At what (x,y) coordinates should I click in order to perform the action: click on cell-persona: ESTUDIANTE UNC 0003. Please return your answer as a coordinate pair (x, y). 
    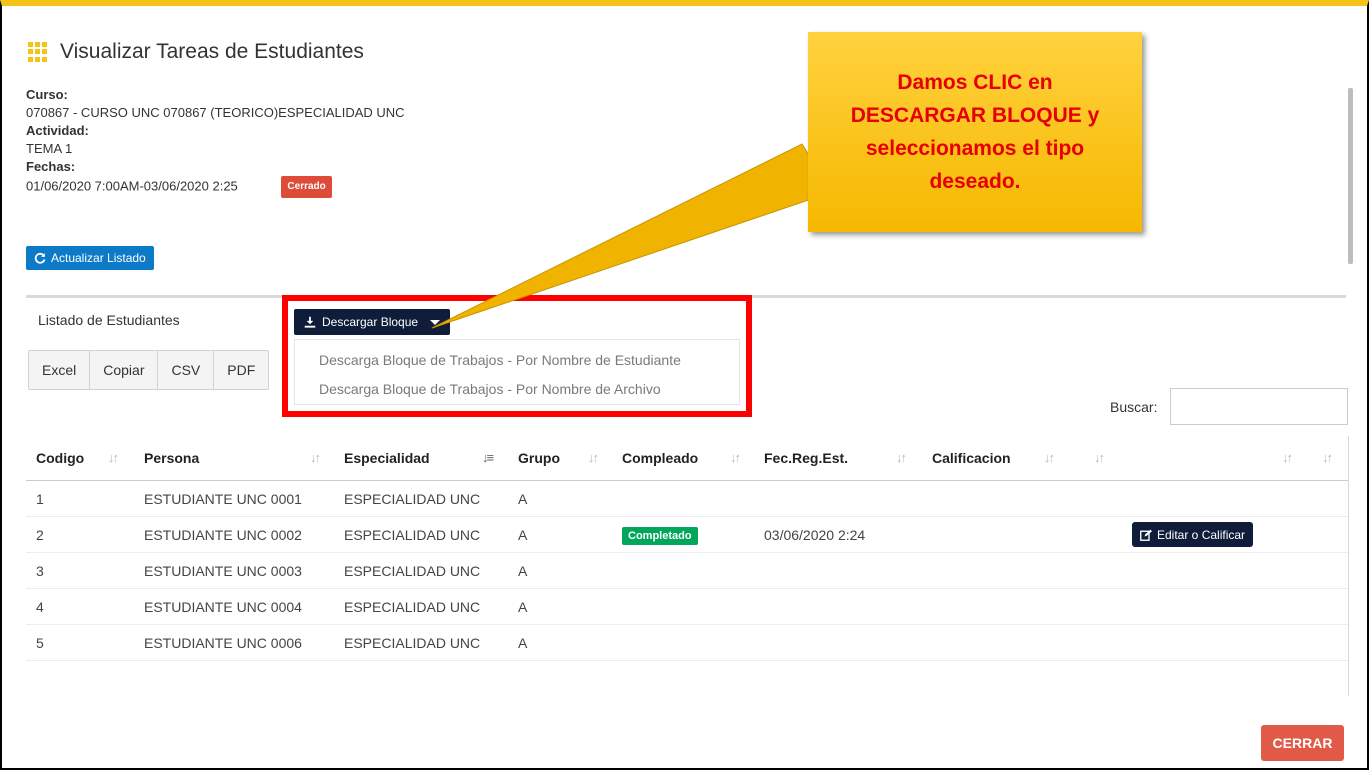
    Looking at the image, I should click on (223, 571).